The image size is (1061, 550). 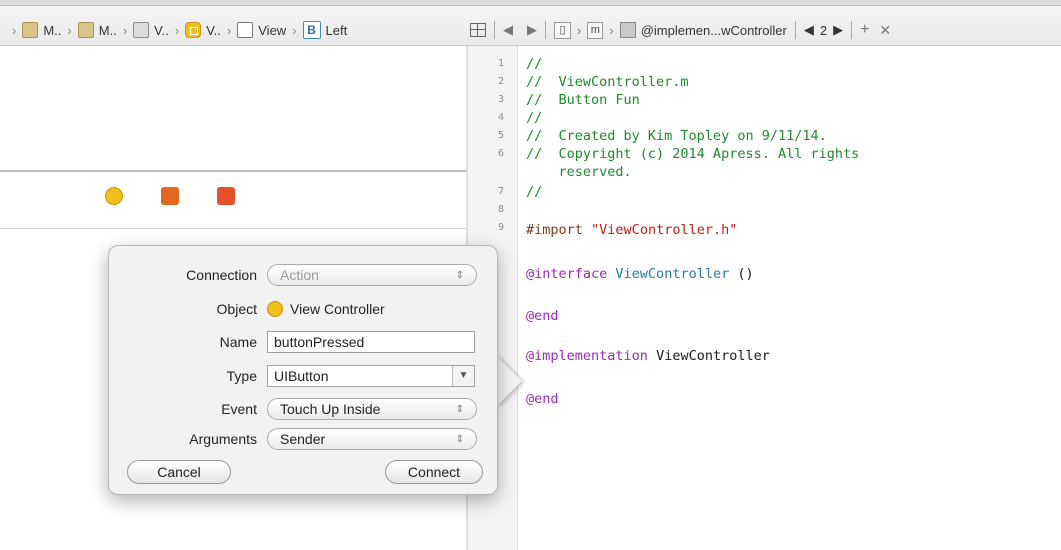 What do you see at coordinates (336, 30) in the screenshot?
I see `breadcrumb-label: Left` at bounding box center [336, 30].